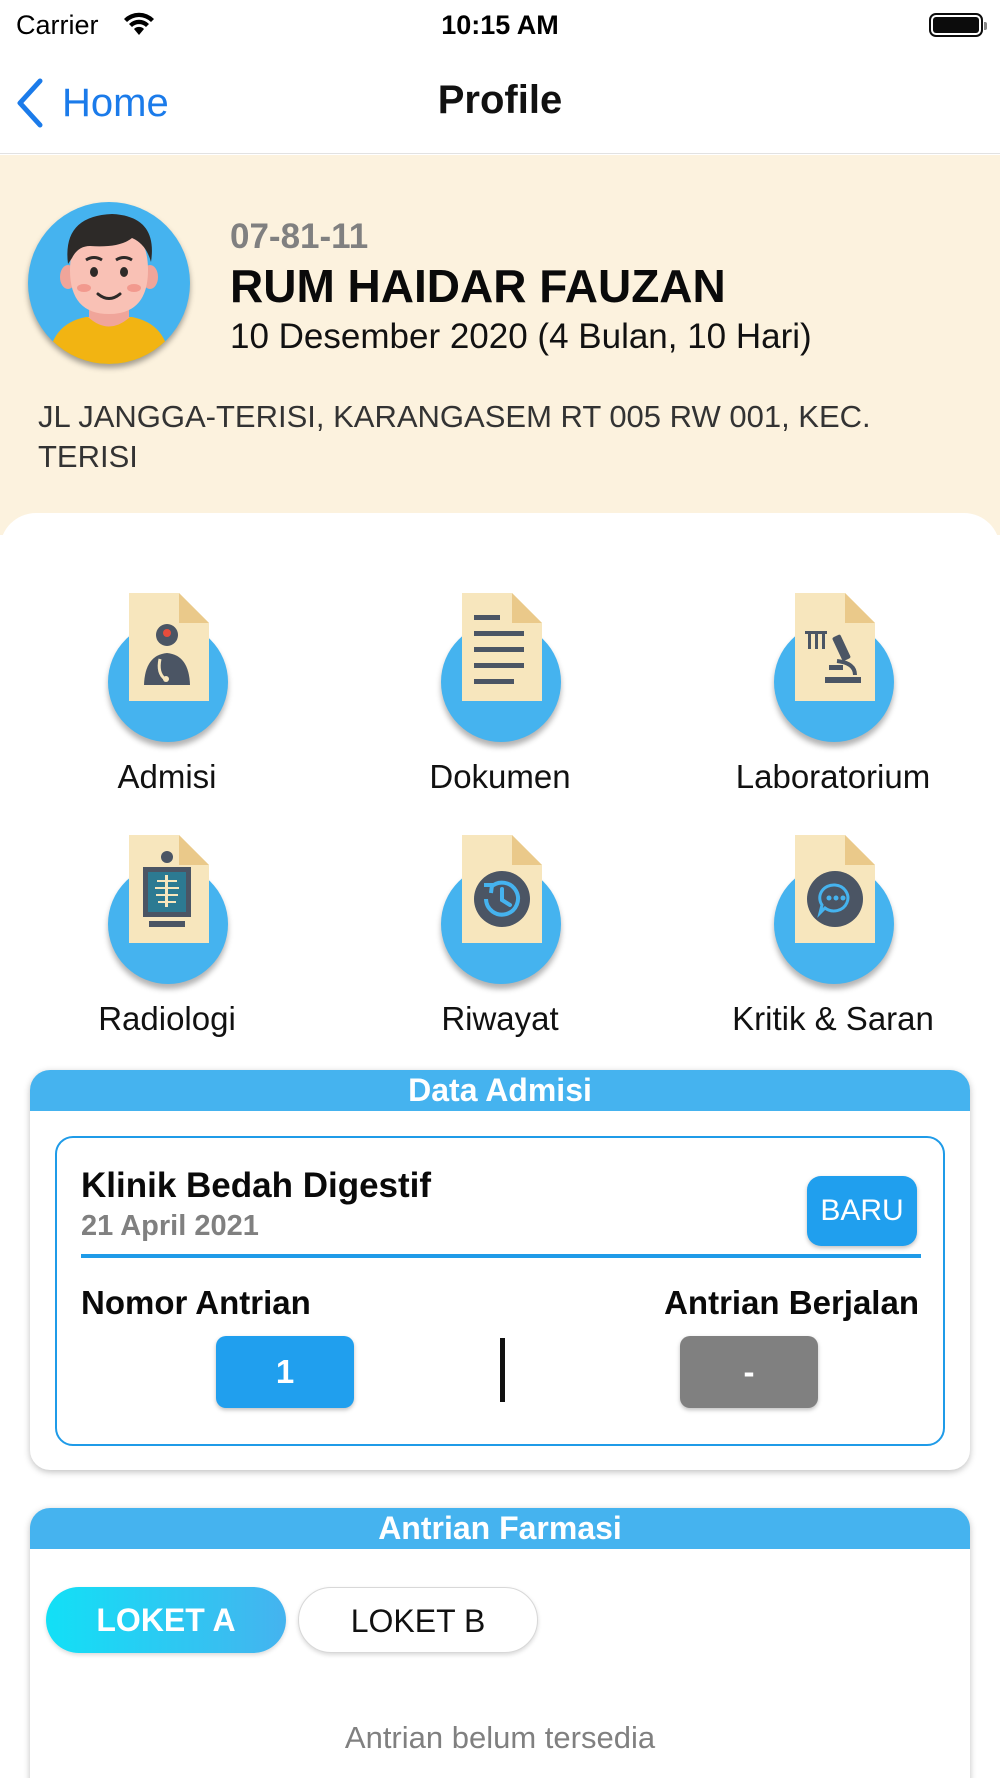  Describe the element at coordinates (169, 647) in the screenshot. I see `doctor-document-icon` at that location.